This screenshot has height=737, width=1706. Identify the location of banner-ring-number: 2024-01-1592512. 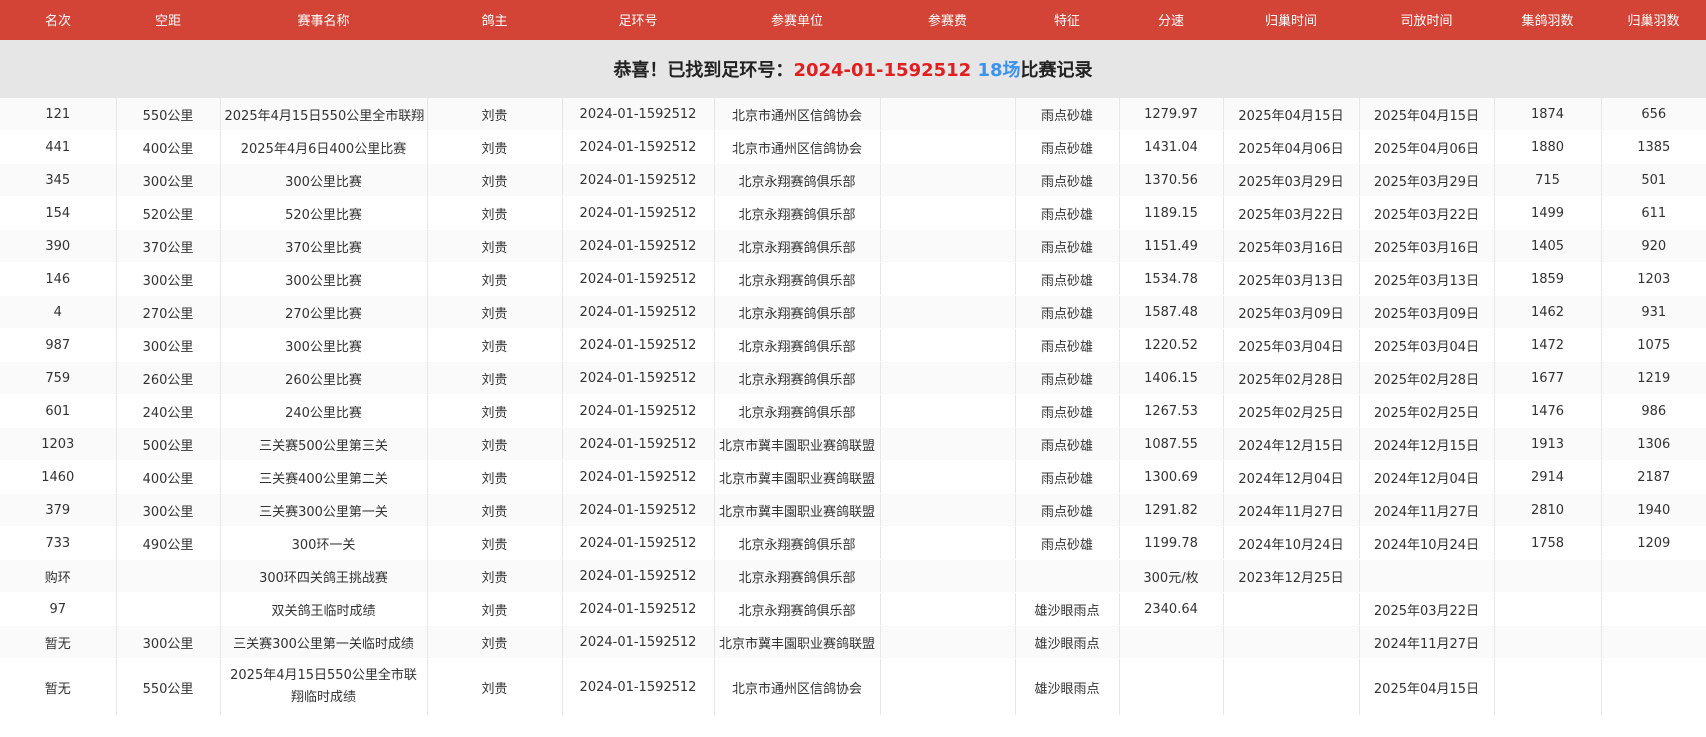
(882, 70).